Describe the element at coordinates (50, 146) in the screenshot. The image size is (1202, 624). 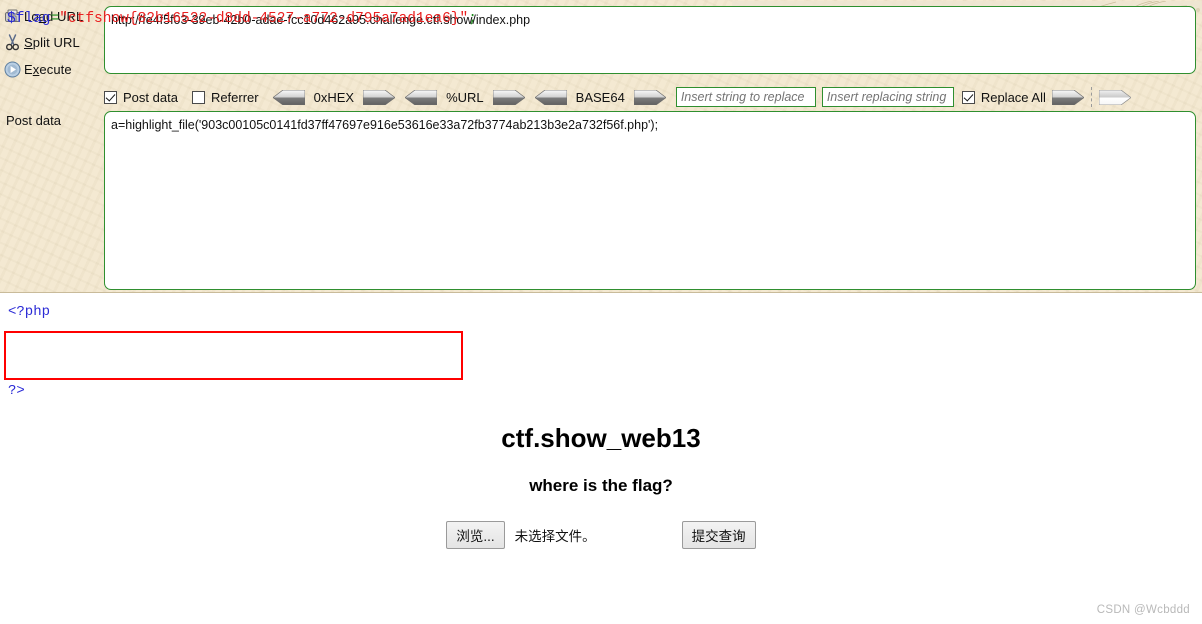
I see `command-column: Load URL Split URL Execute Post data` at that location.